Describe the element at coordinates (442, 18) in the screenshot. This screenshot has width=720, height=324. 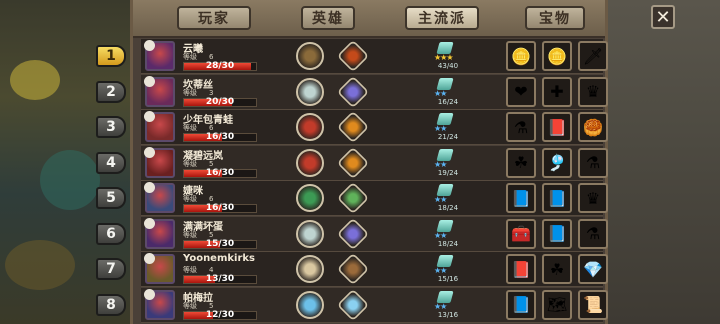
I see `tab-main-faction: 主流派` at that location.